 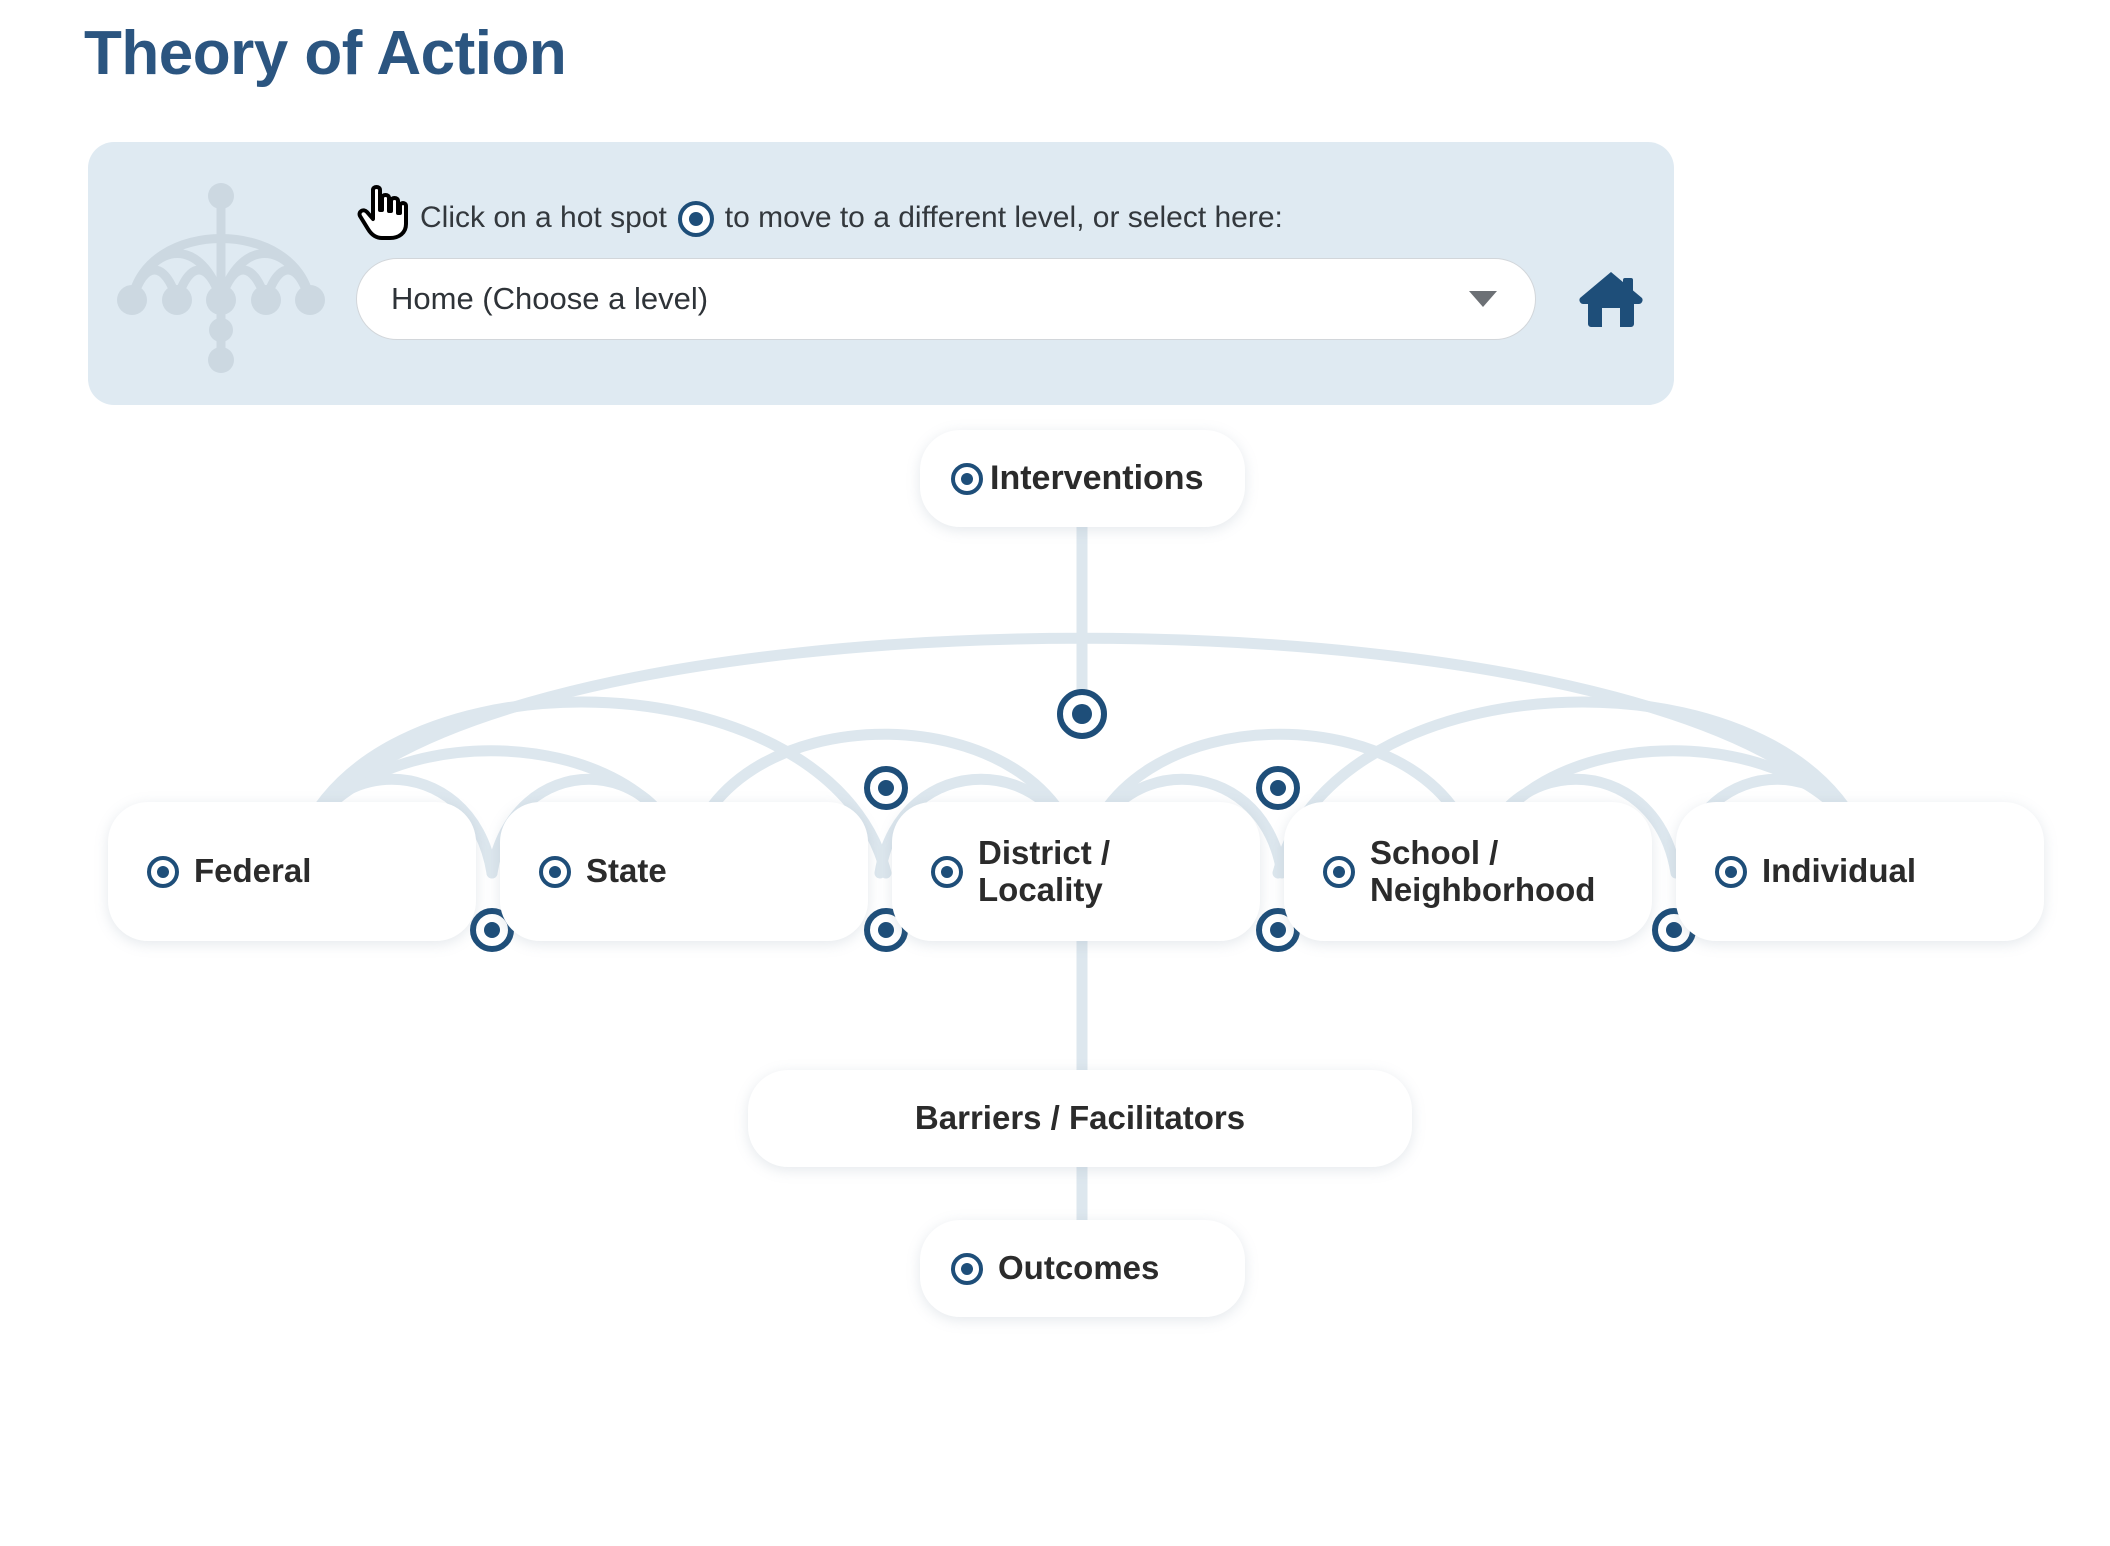 I want to click on level-select-value: Home (Choose a level), so click(x=550, y=298).